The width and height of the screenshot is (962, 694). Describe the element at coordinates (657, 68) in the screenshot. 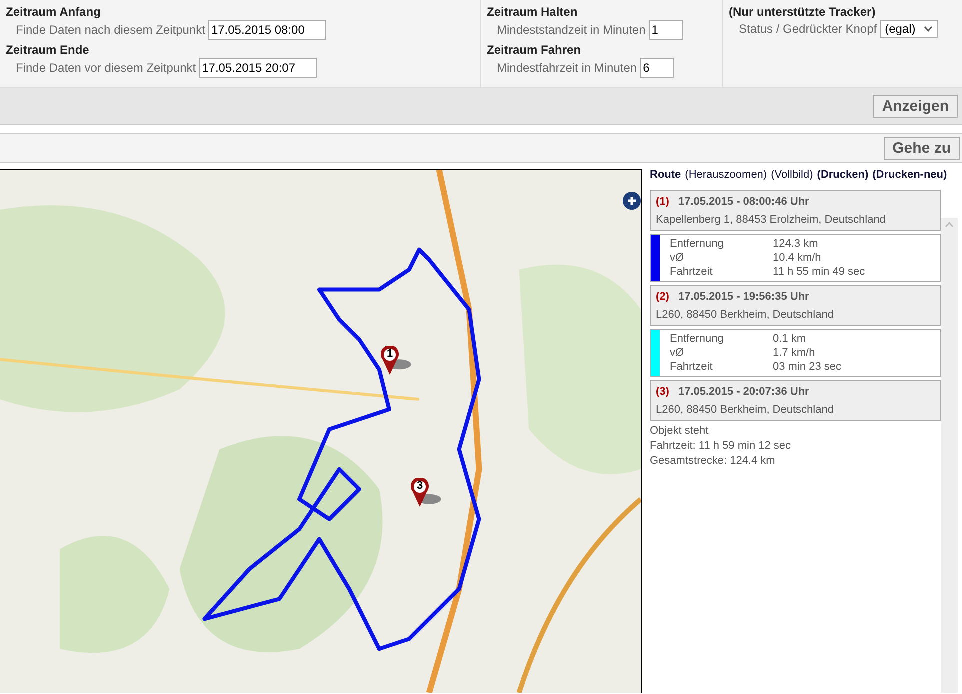

I see `input-field: 6` at that location.